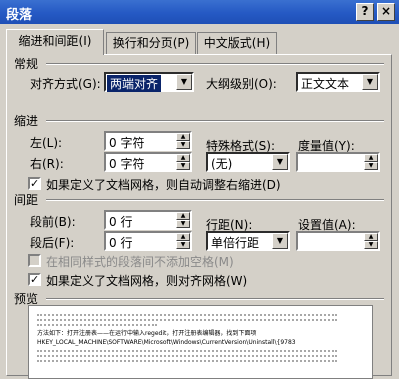 This screenshot has width=399, height=379. Describe the element at coordinates (147, 333) in the screenshot. I see `preview-text-line: 方法如下：打开注册表——在运行中输入regedit，打开注册表编辑器，找到下面项` at that location.